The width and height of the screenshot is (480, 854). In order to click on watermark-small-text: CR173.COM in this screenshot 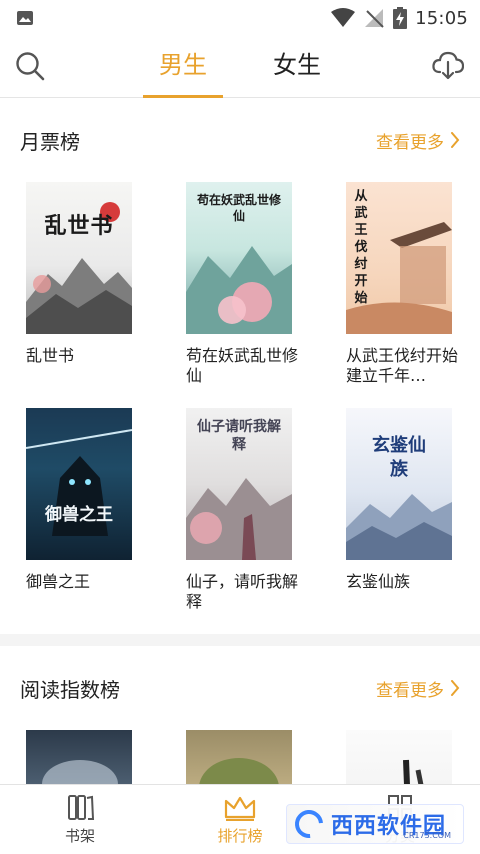, I will do `click(427, 835)`.